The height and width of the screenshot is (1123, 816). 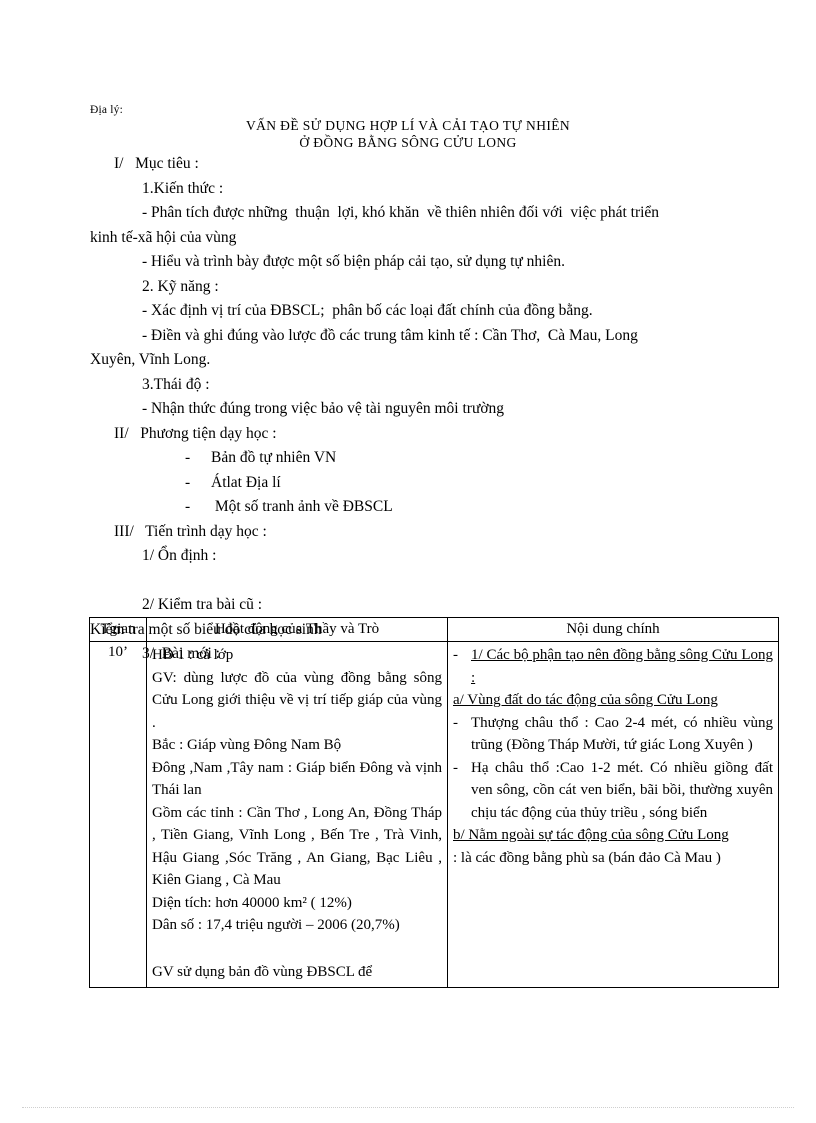 I want to click on section-iii-1: 1/ Ổn định :, so click(x=179, y=555).